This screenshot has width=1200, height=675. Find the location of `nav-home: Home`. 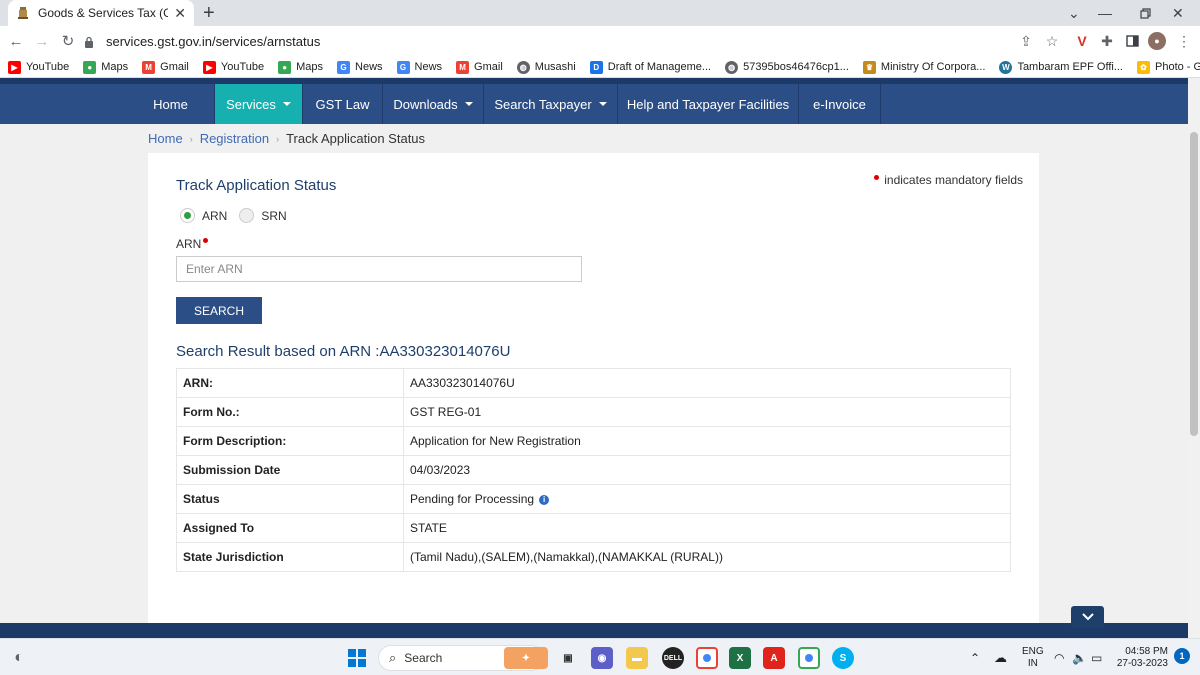

nav-home: Home is located at coordinates (171, 104).